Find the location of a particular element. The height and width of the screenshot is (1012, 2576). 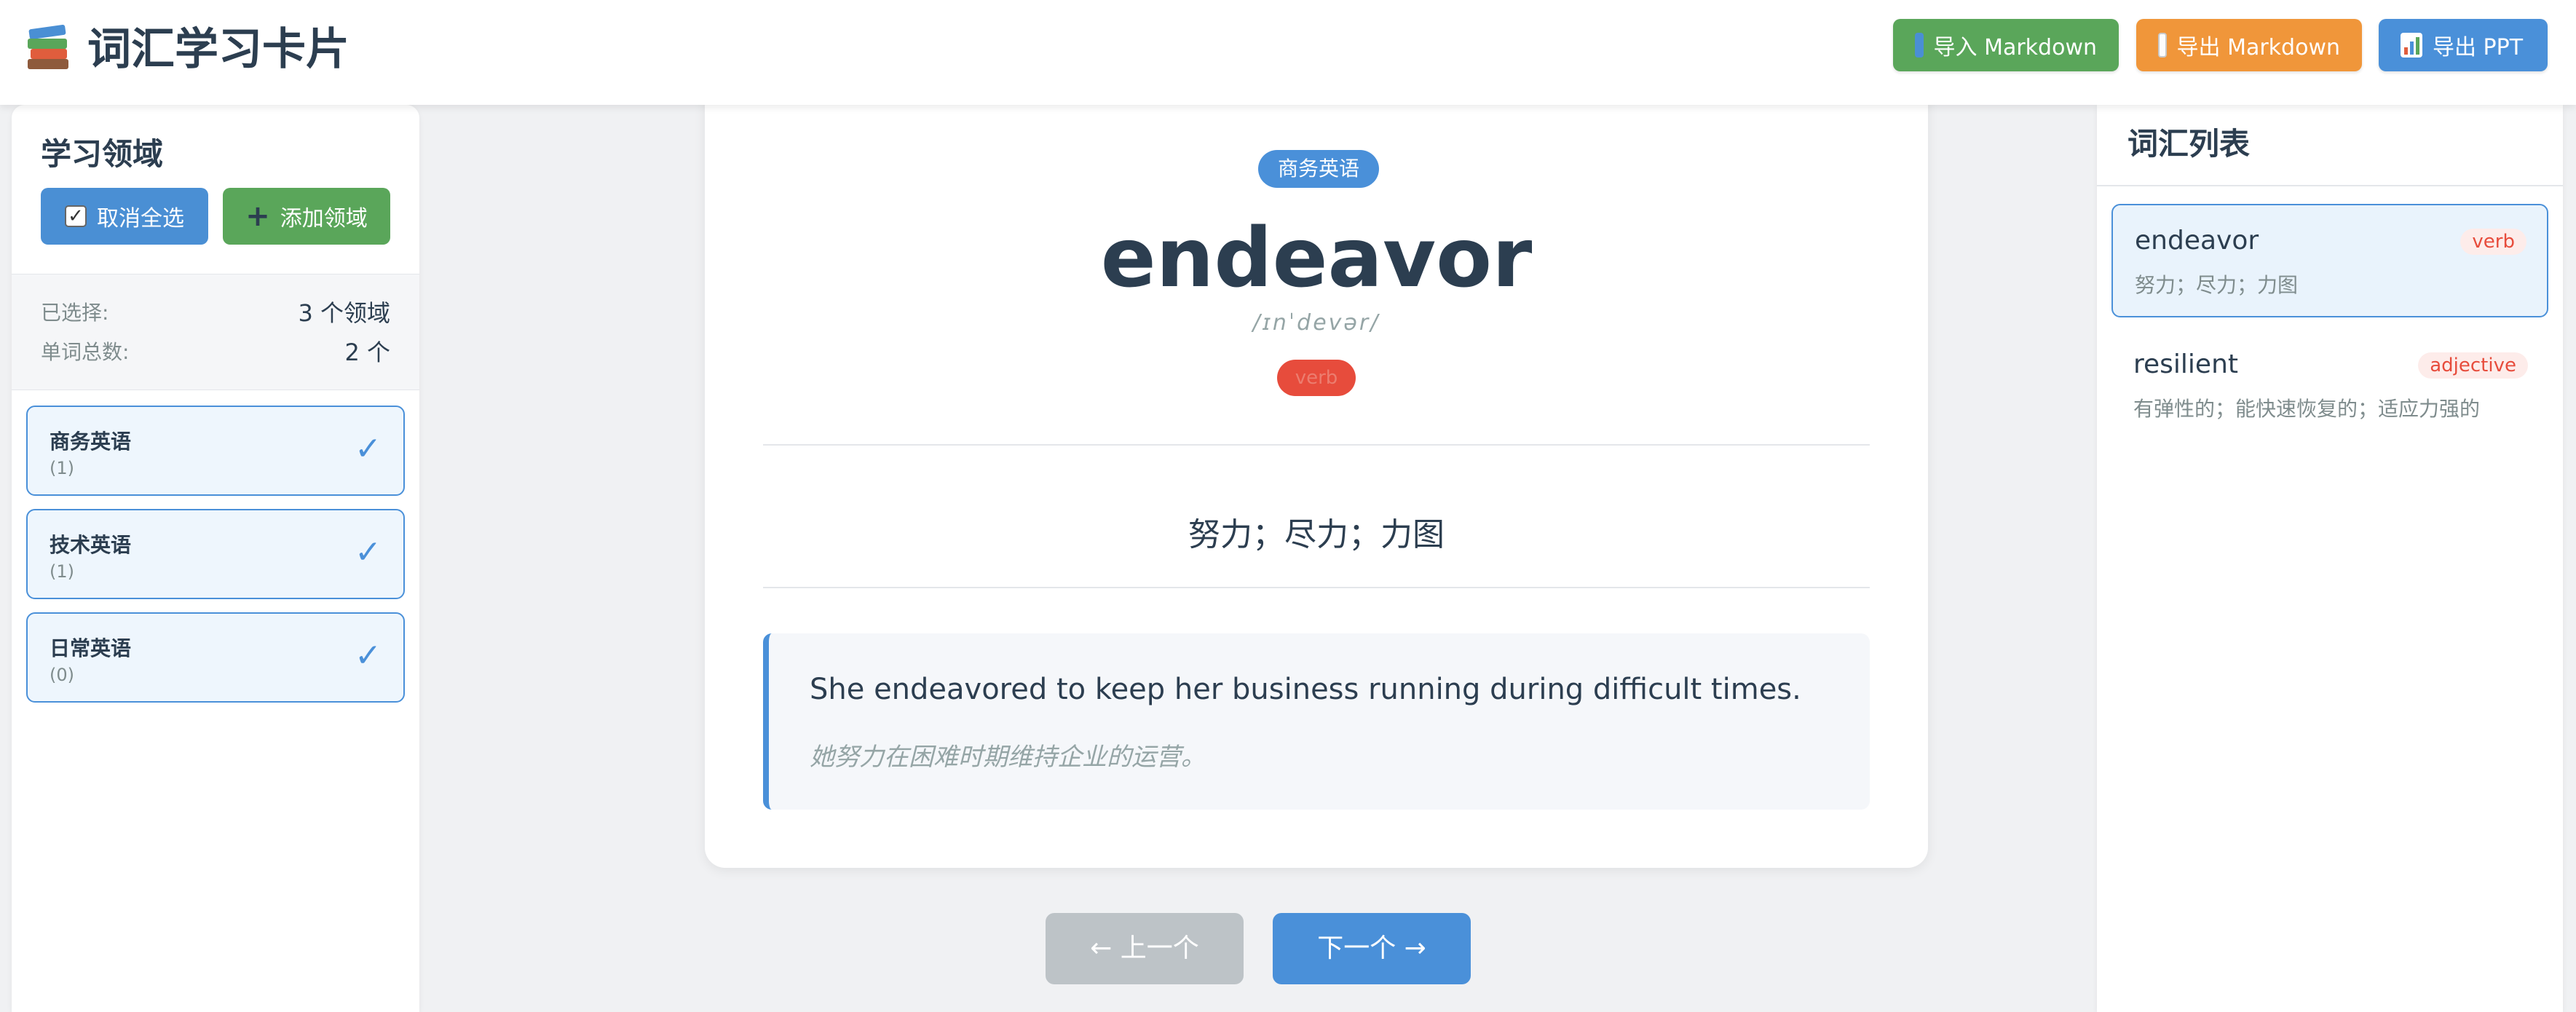

books-icon is located at coordinates (48, 46).